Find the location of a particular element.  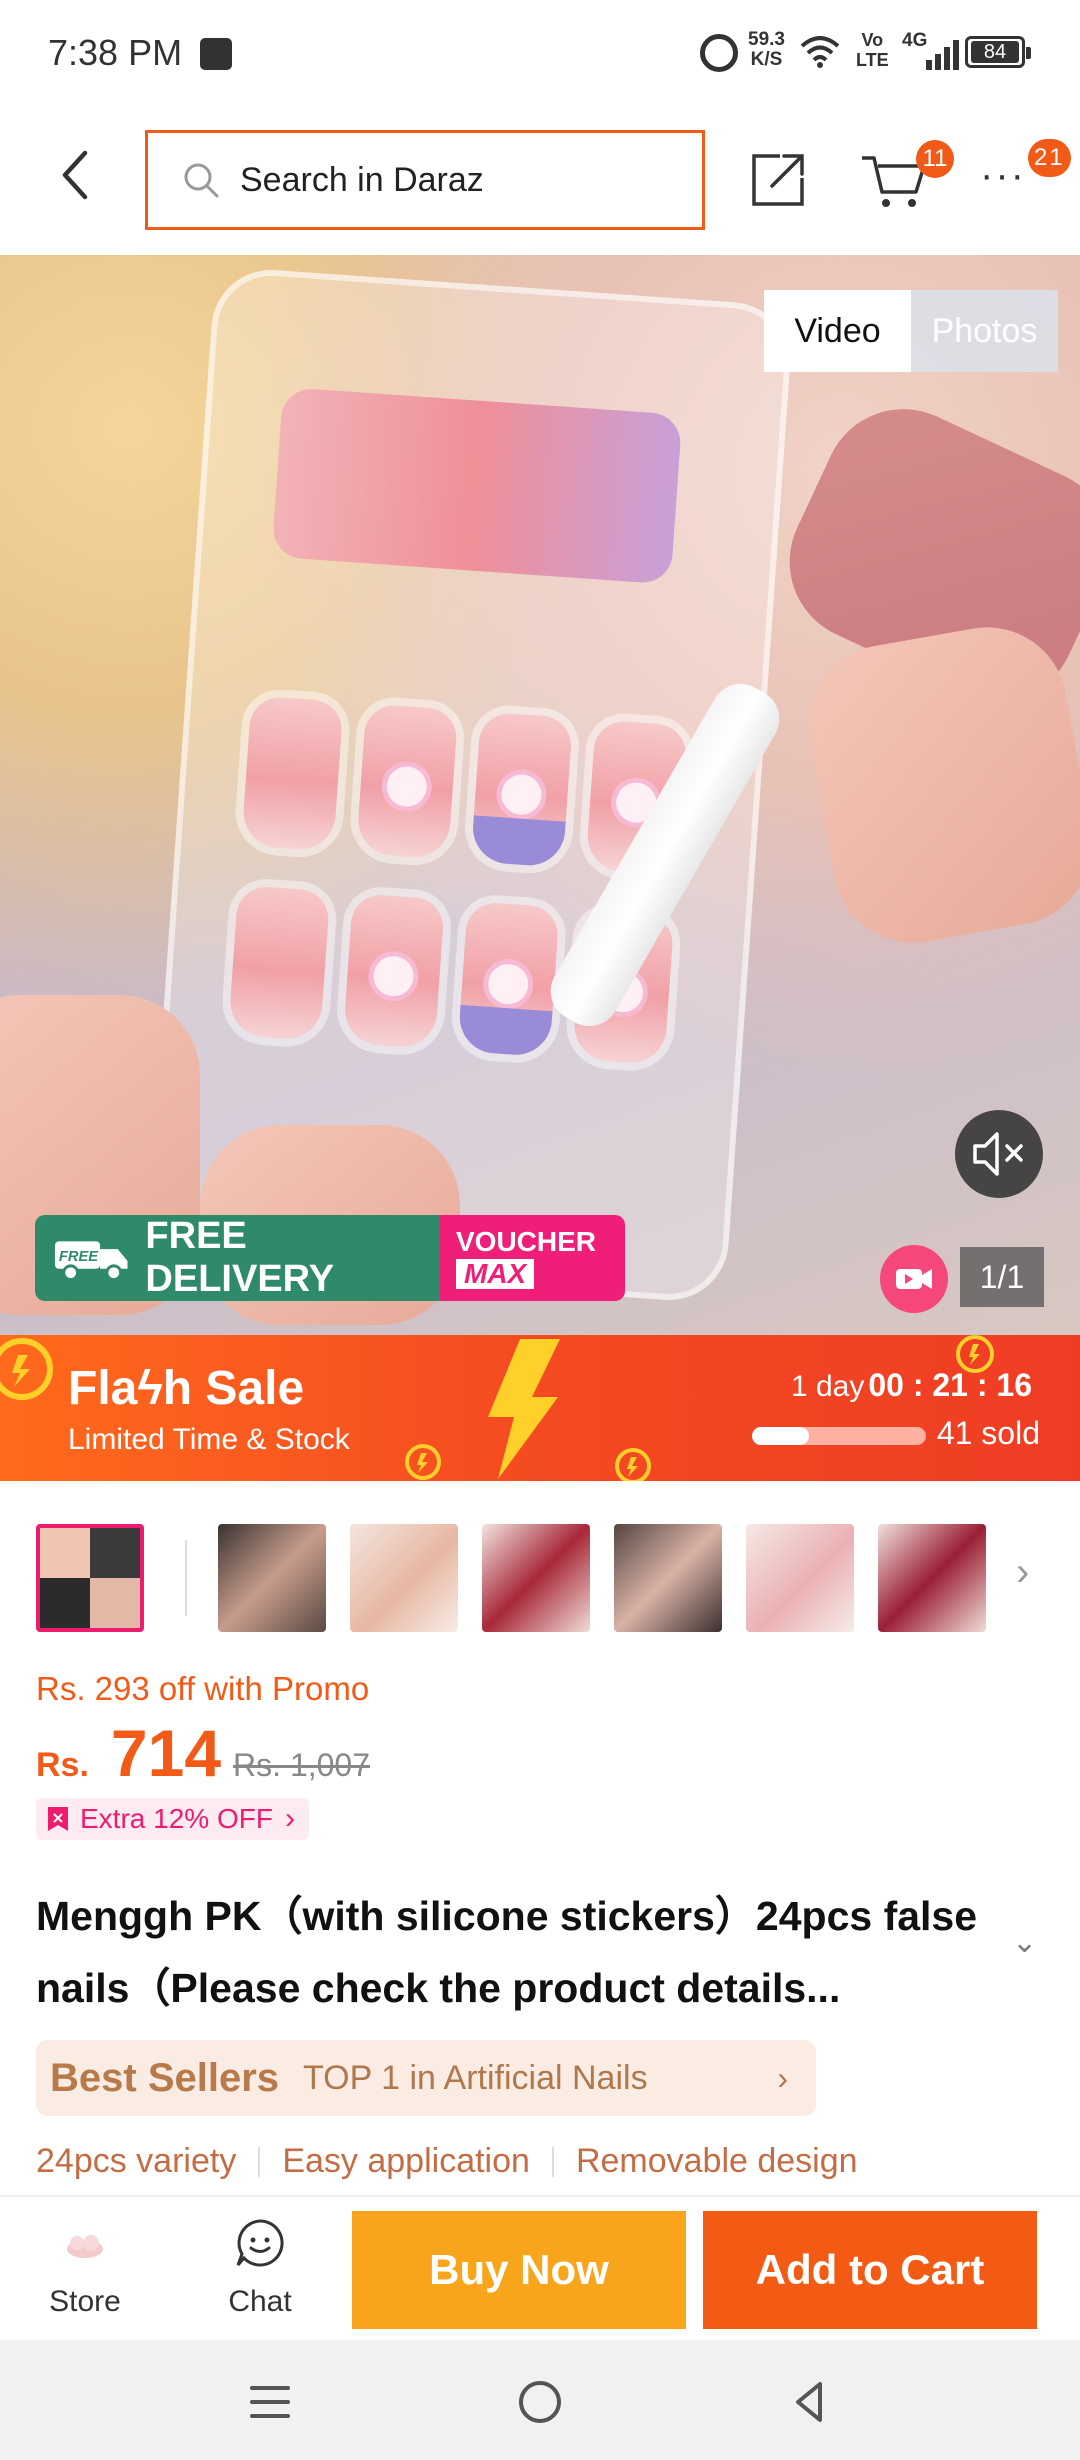

price-original: Rs. 1,007 is located at coordinates (302, 1765).